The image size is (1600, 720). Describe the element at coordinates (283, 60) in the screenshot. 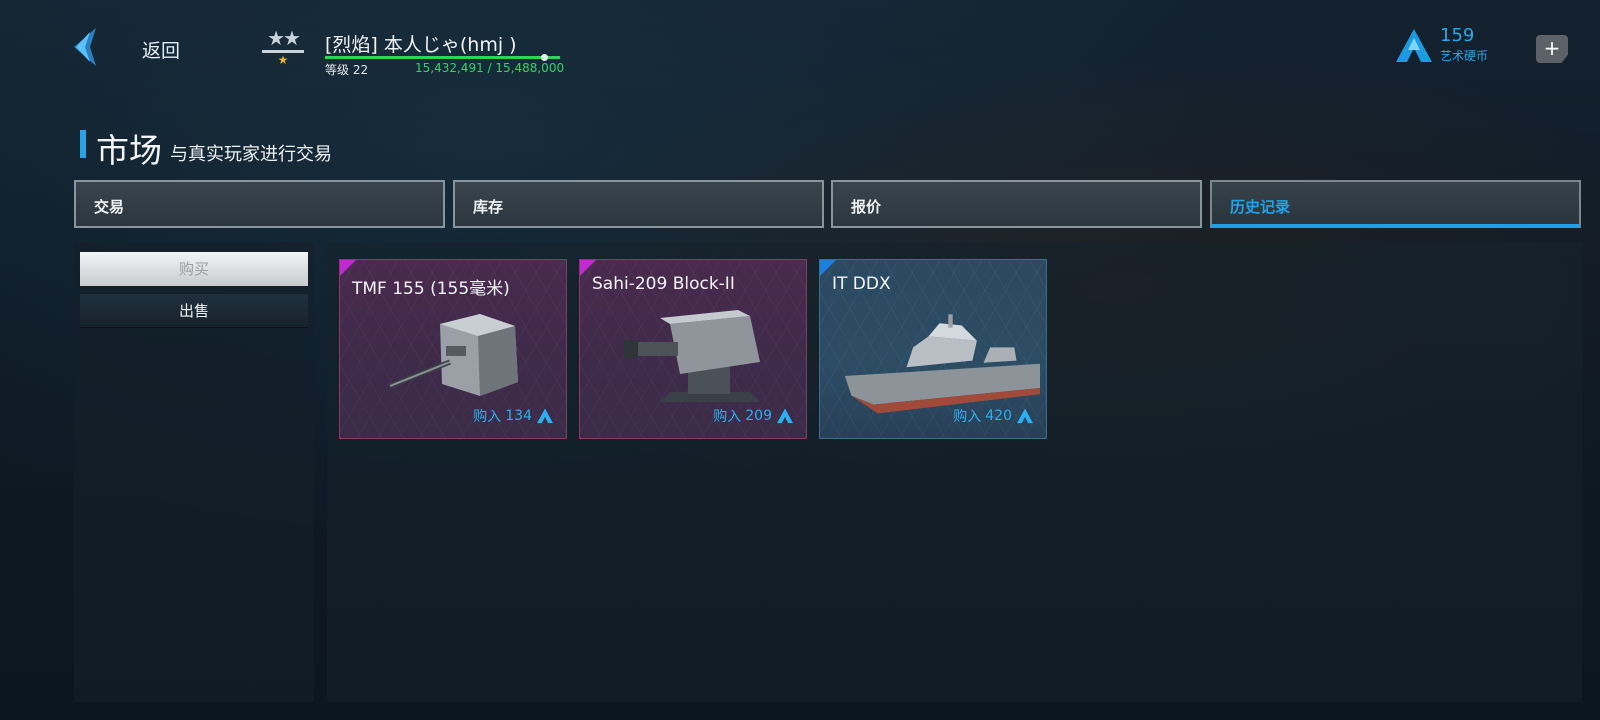

I see `rank-star-gold: ★` at that location.